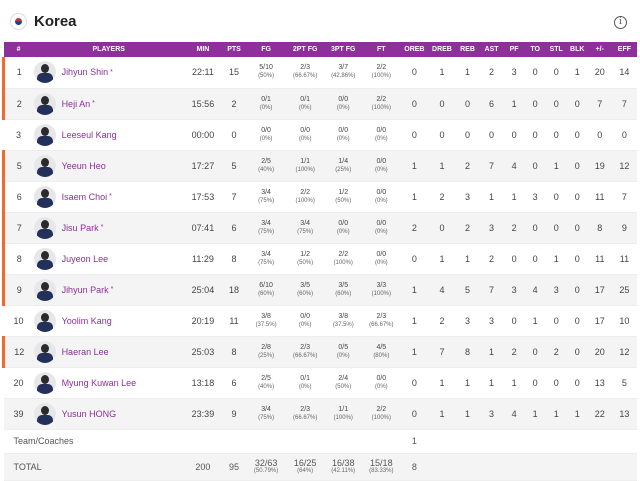 This screenshot has height=481, width=640. What do you see at coordinates (305, 49) in the screenshot?
I see `column-header: 2PT FG` at bounding box center [305, 49].